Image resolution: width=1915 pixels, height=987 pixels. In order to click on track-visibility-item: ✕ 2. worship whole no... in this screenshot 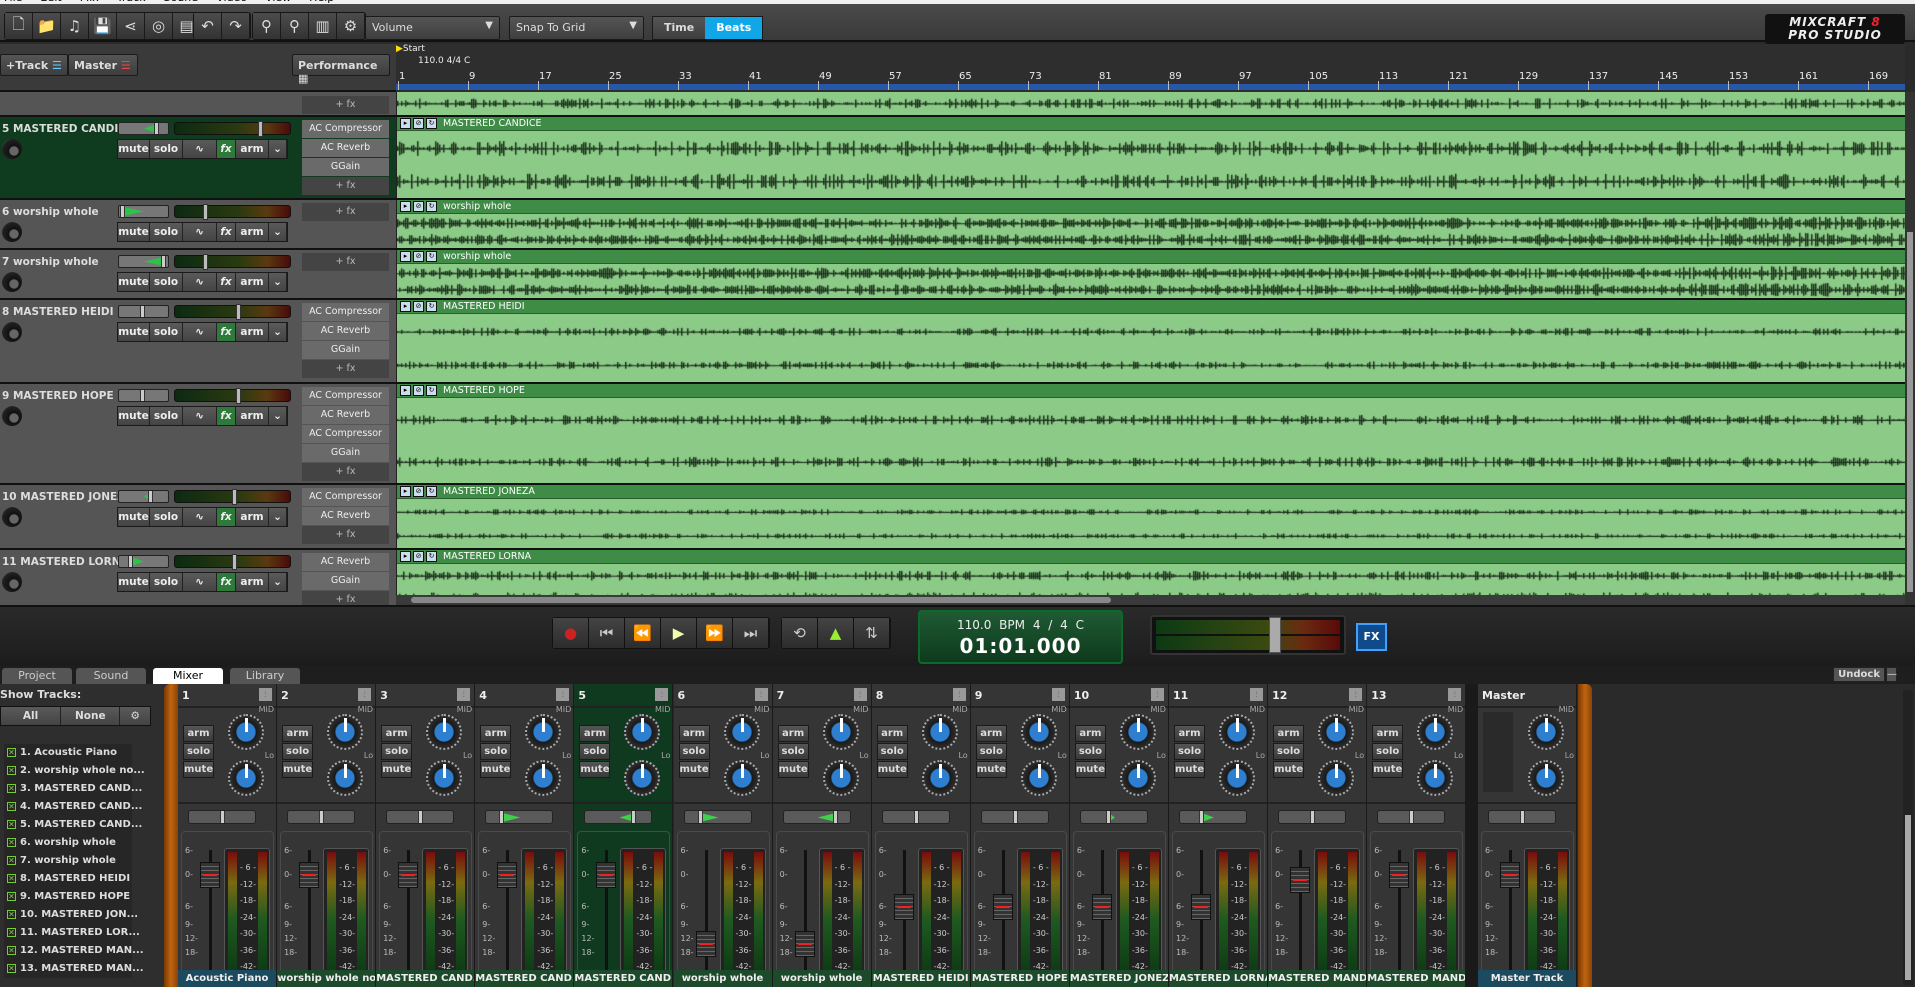, I will do `click(74, 771)`.